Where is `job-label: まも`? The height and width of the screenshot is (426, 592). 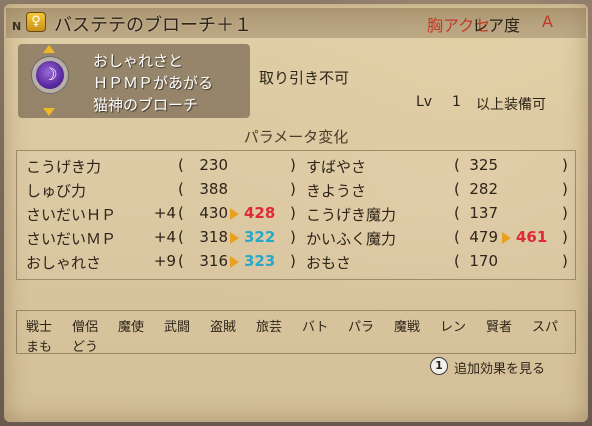 job-label: まも is located at coordinates (39, 347).